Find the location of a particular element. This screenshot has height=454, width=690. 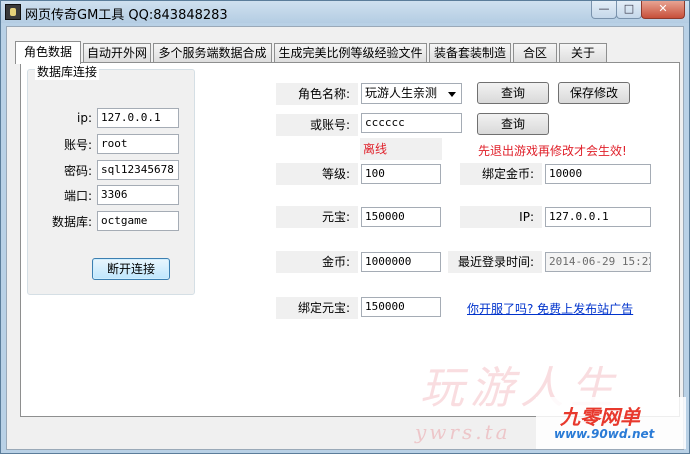

last-login-label: 最近登录时间: is located at coordinates (495, 262).